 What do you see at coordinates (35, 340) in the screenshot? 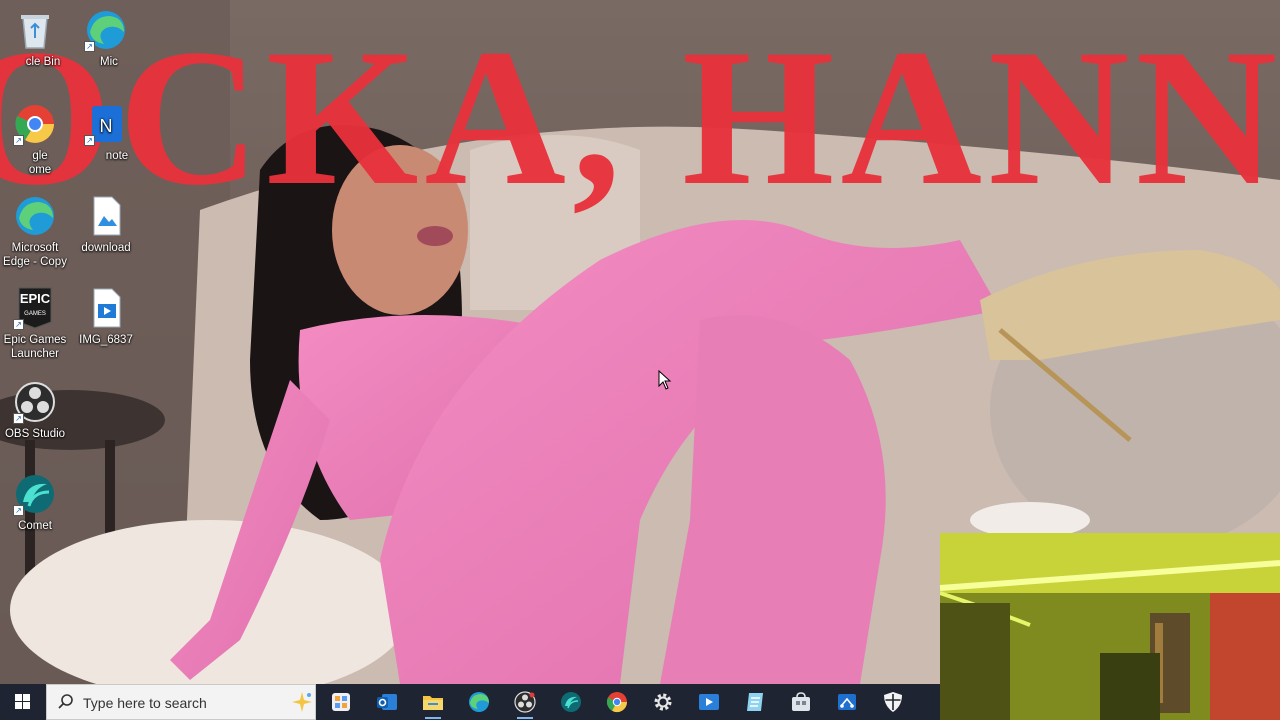
I see `epic-games-label-1: Epic Games` at bounding box center [35, 340].